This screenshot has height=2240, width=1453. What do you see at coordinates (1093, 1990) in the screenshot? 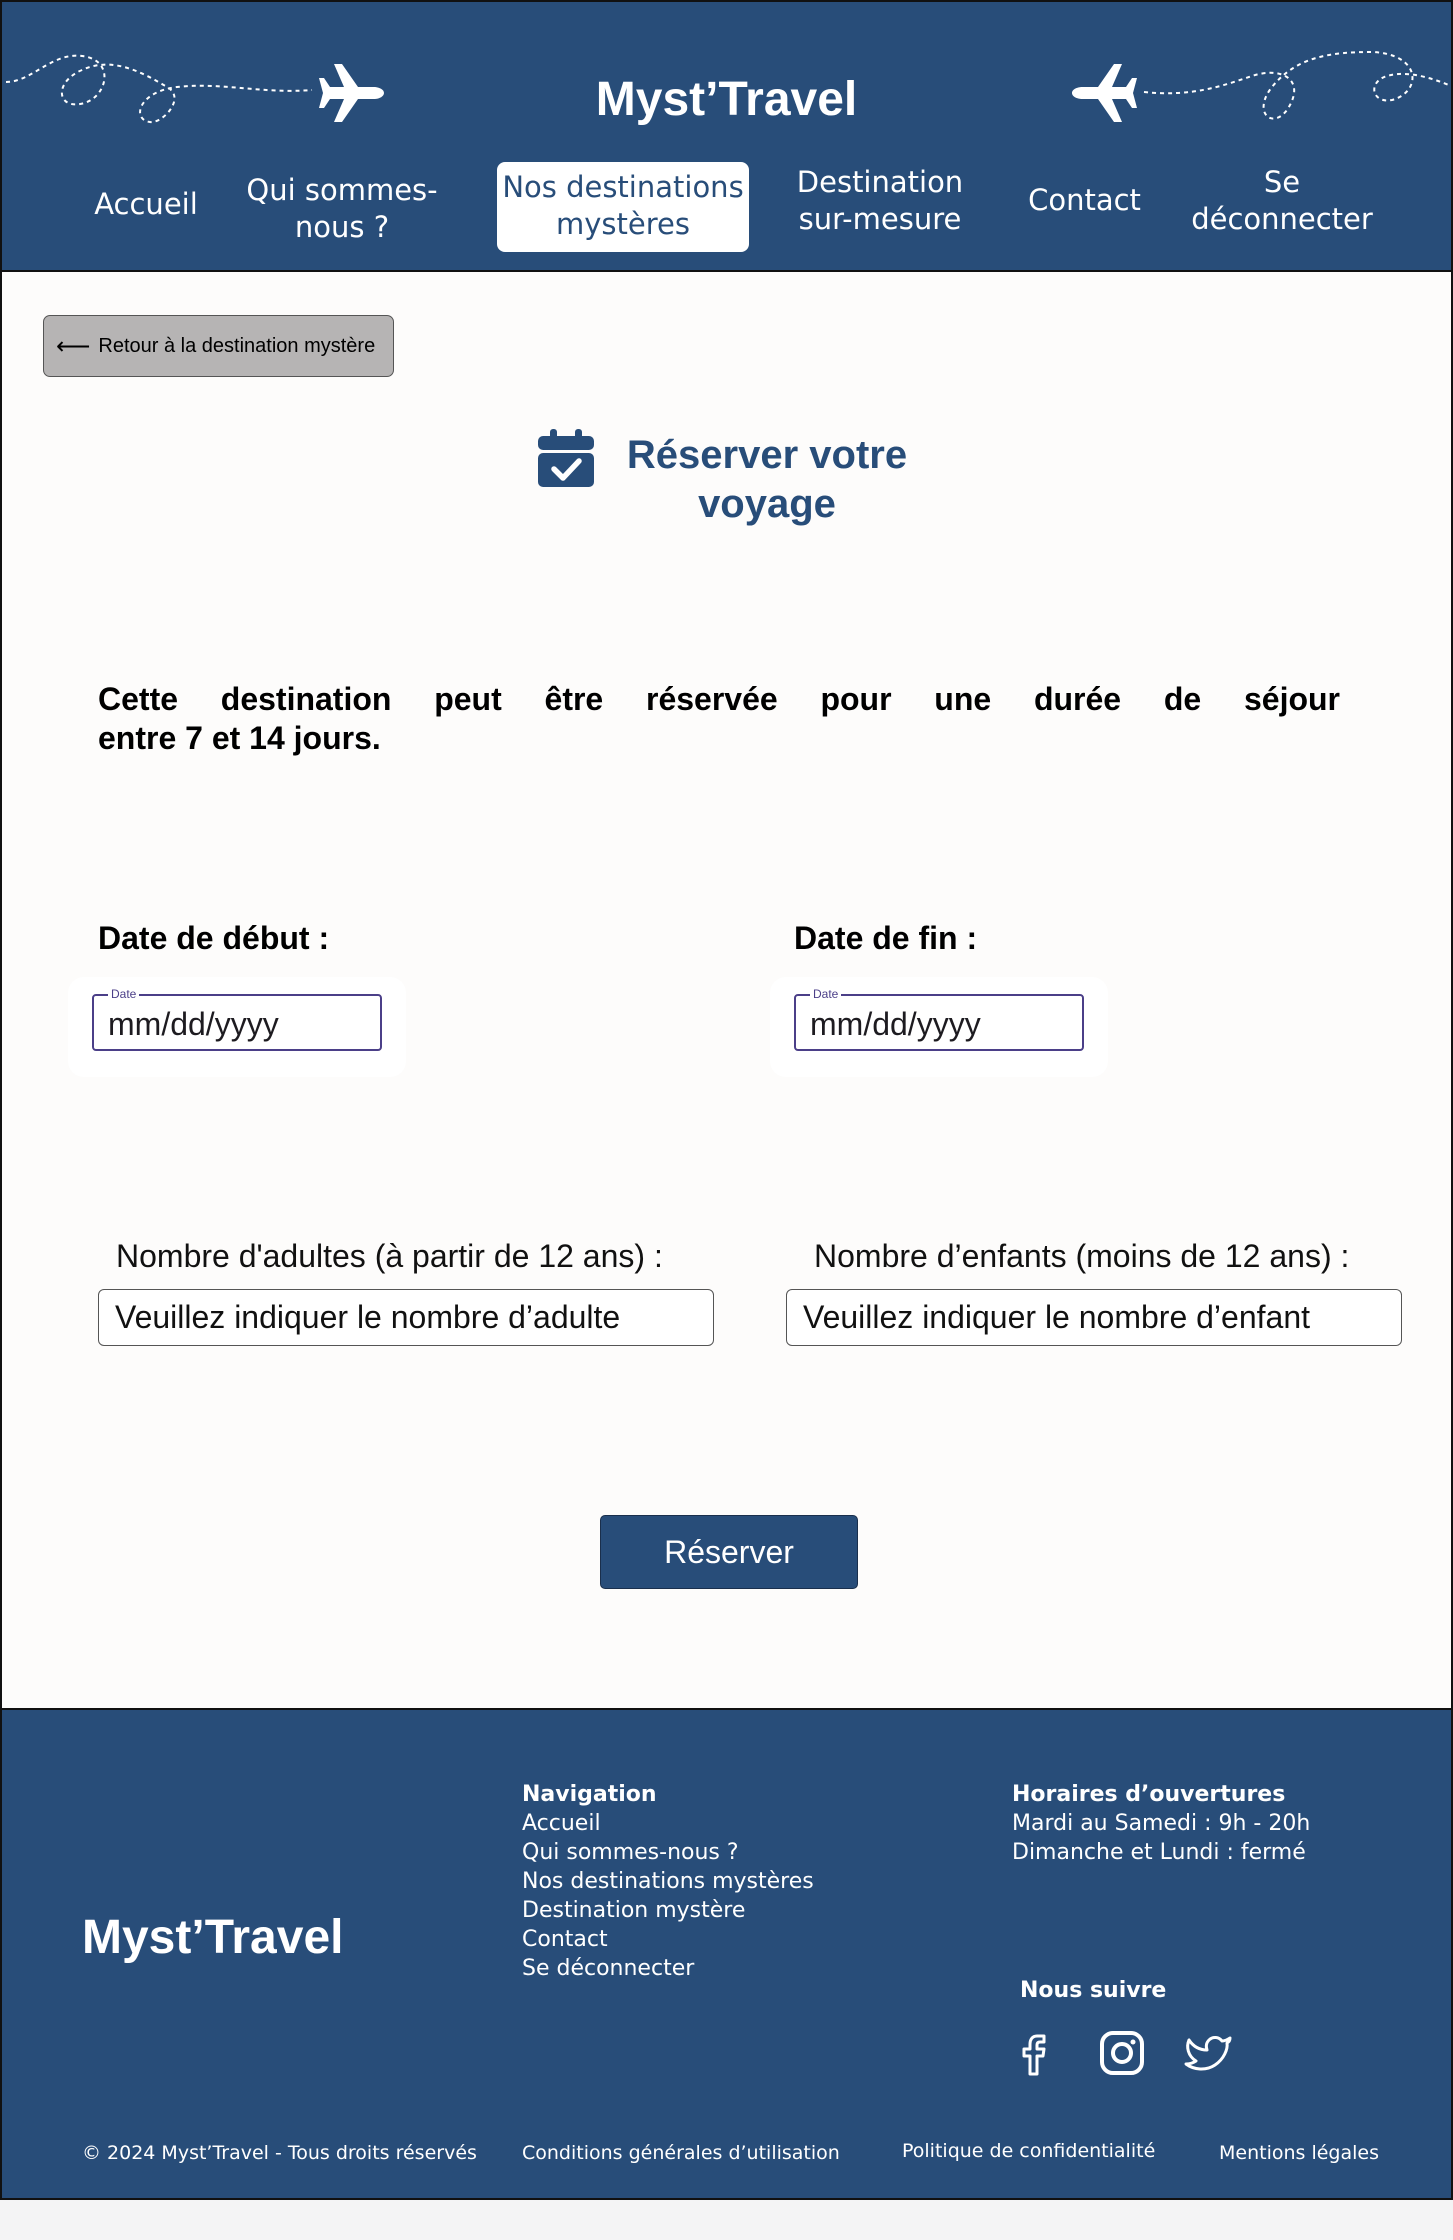
I see `follow-heading: Nous suivre` at bounding box center [1093, 1990].